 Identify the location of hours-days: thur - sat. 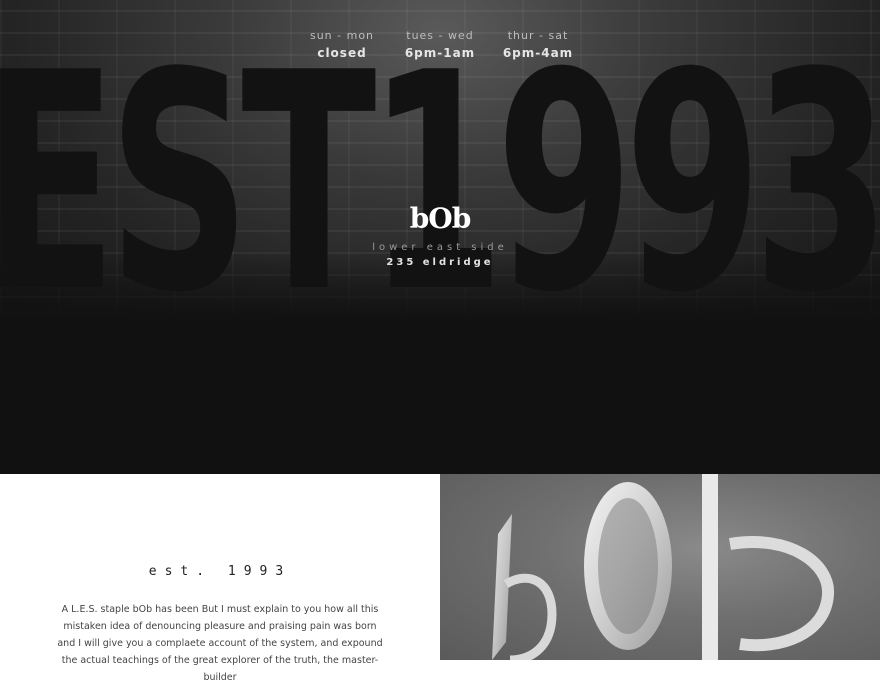
(538, 35).